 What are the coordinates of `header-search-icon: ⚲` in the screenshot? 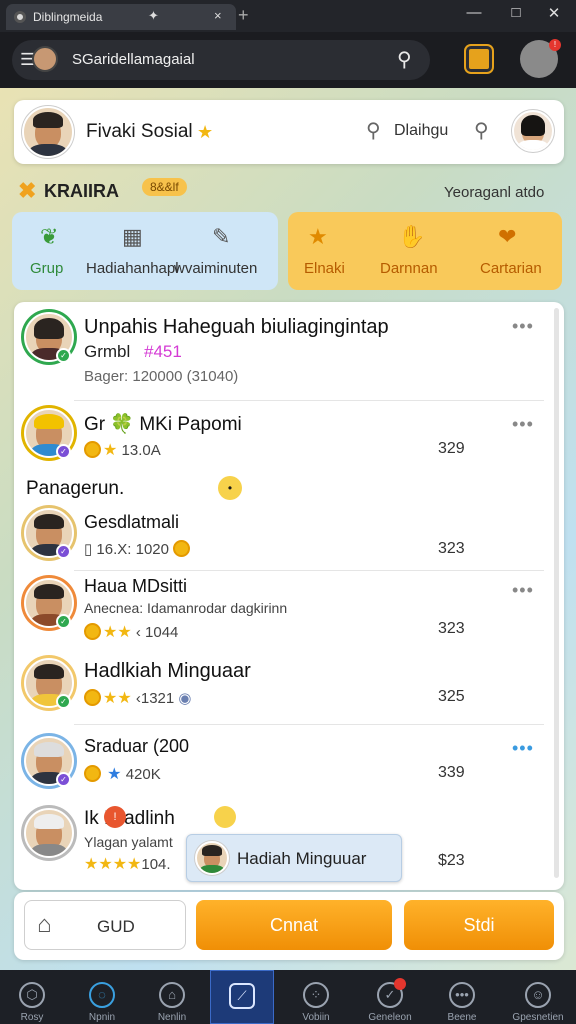 It's located at (373, 130).